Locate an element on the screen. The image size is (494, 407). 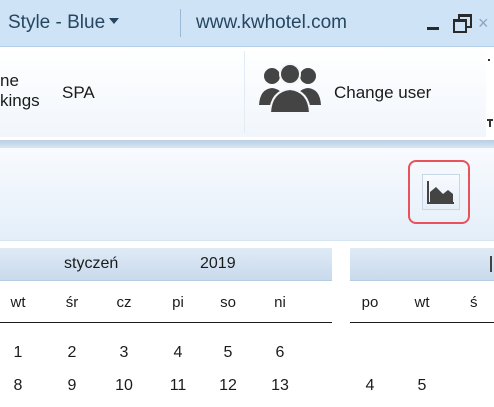
statistics-chart-button is located at coordinates (439, 192).